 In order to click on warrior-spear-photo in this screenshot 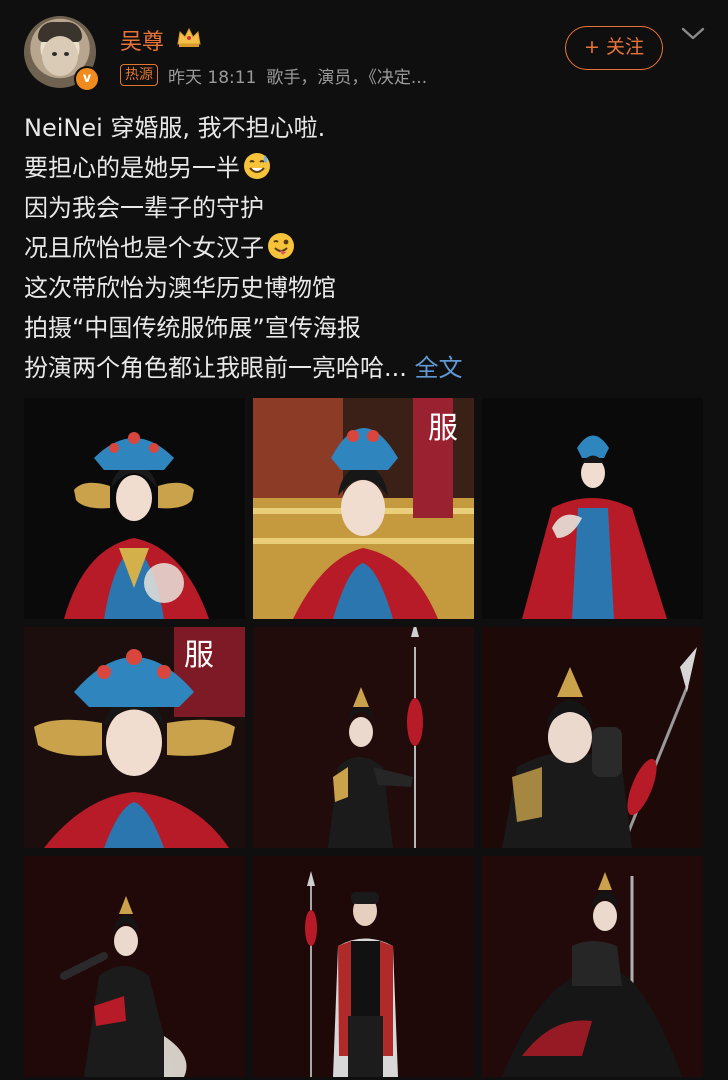, I will do `click(363, 737)`.